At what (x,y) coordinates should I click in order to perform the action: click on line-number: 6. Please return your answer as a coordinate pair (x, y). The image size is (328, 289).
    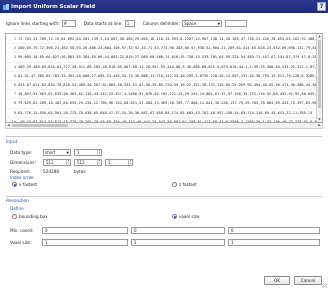
    Looking at the image, I should click on (14, 84).